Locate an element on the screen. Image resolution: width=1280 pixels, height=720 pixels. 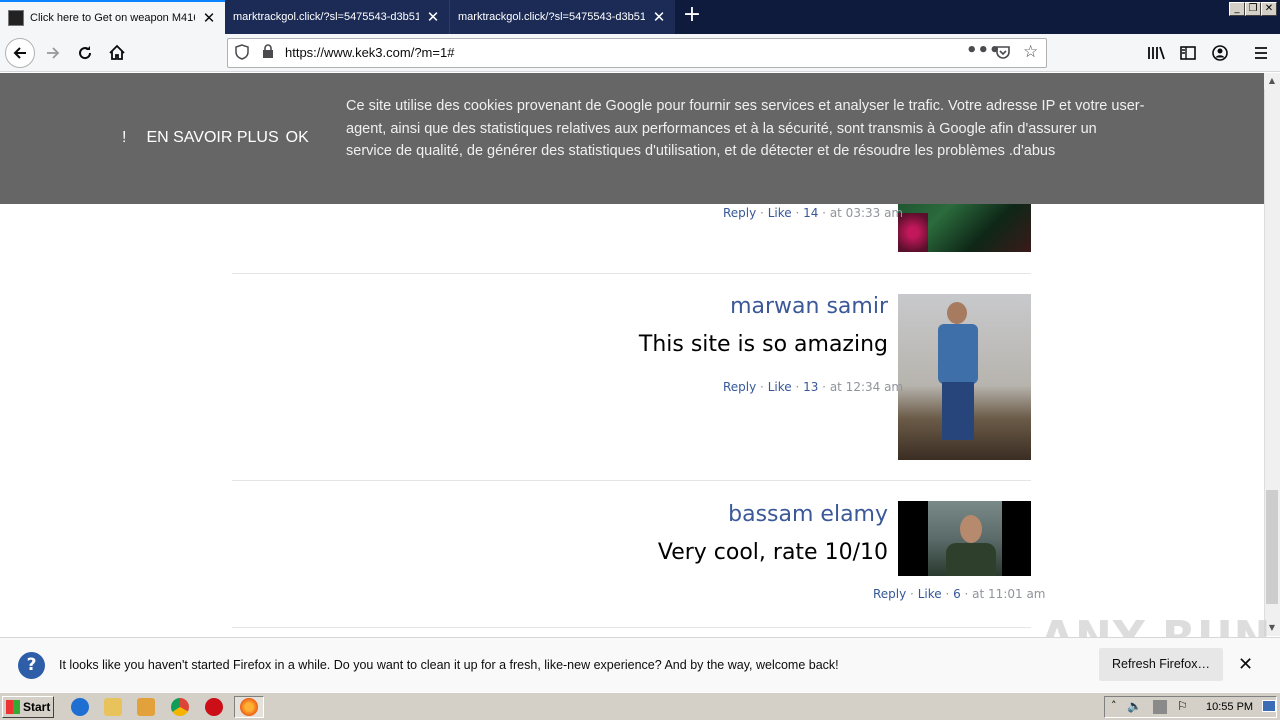
lock-icon is located at coordinates (268, 53).